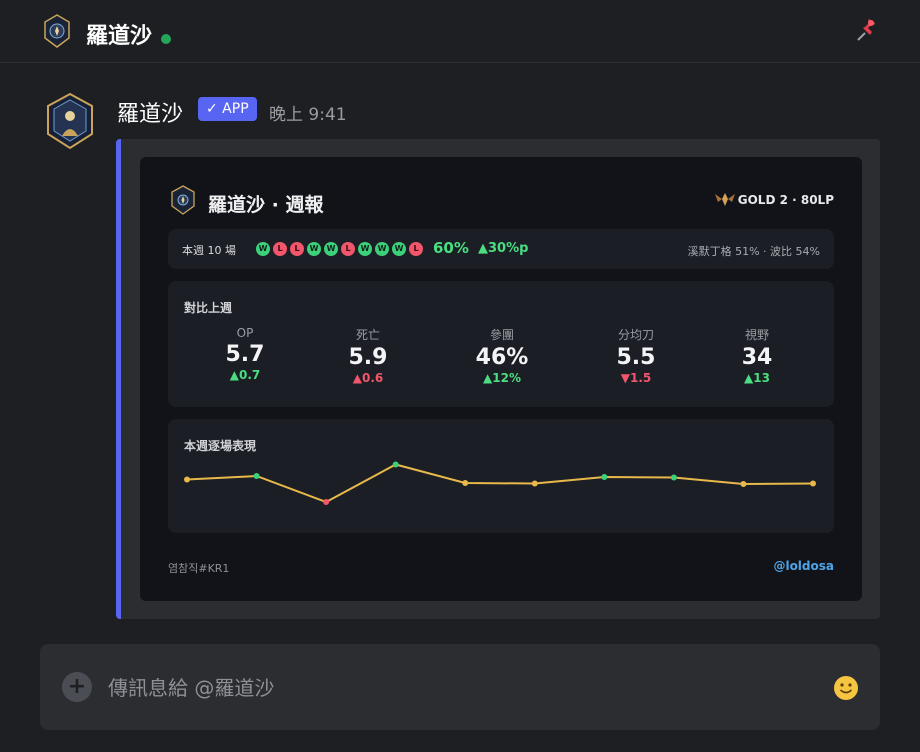  I want to click on stat-delta: ▲0.7, so click(245, 375).